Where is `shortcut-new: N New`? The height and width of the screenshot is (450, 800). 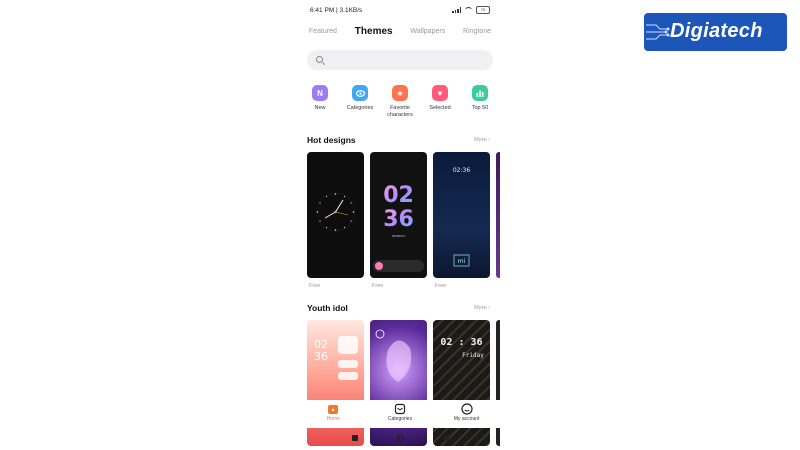
shortcut-new: N New is located at coordinates (320, 102).